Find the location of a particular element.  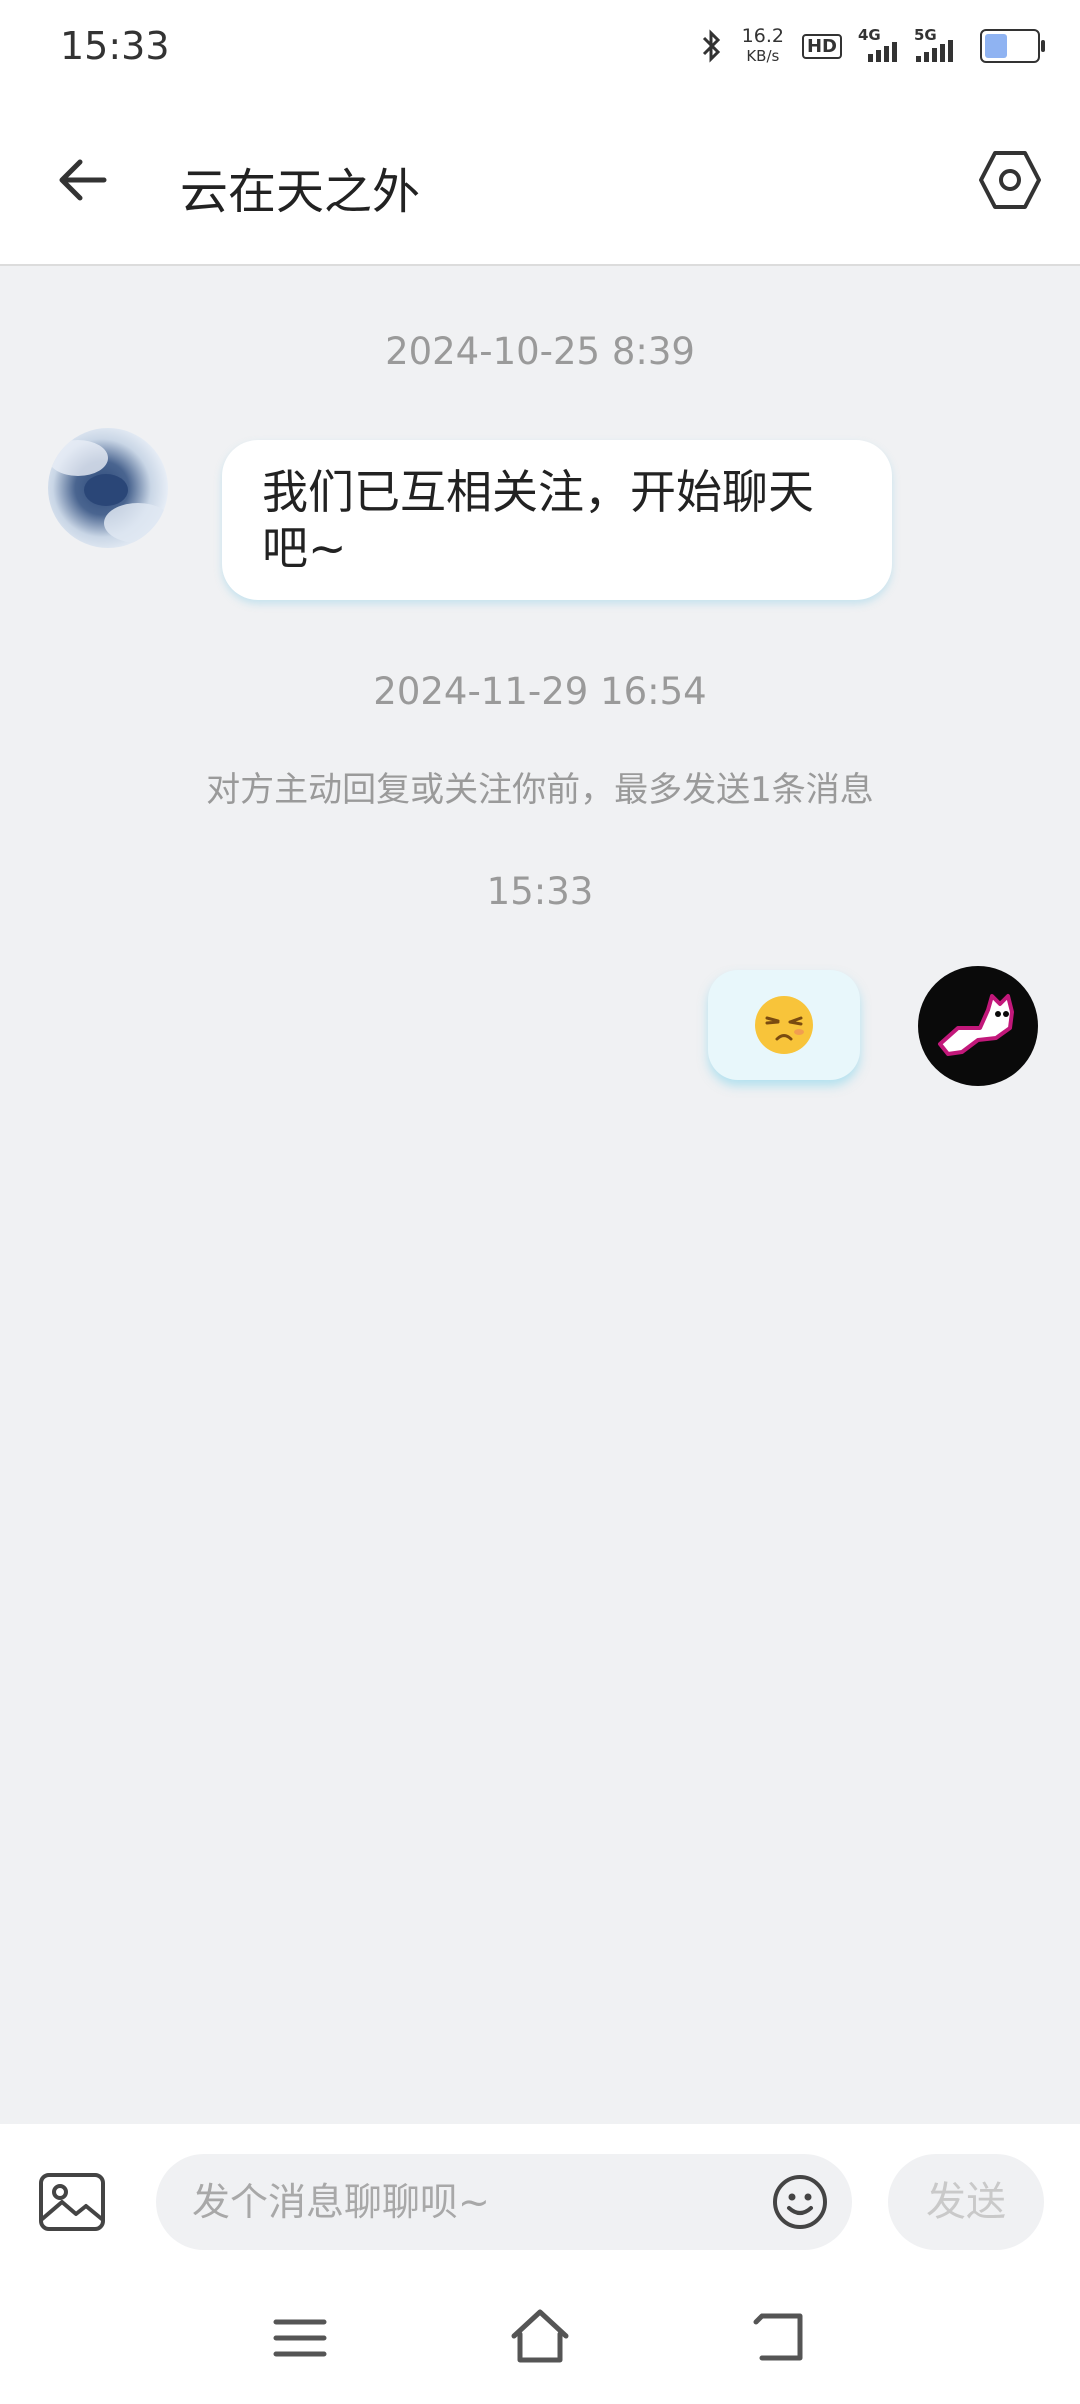

send-button: 发送 is located at coordinates (966, 2202).